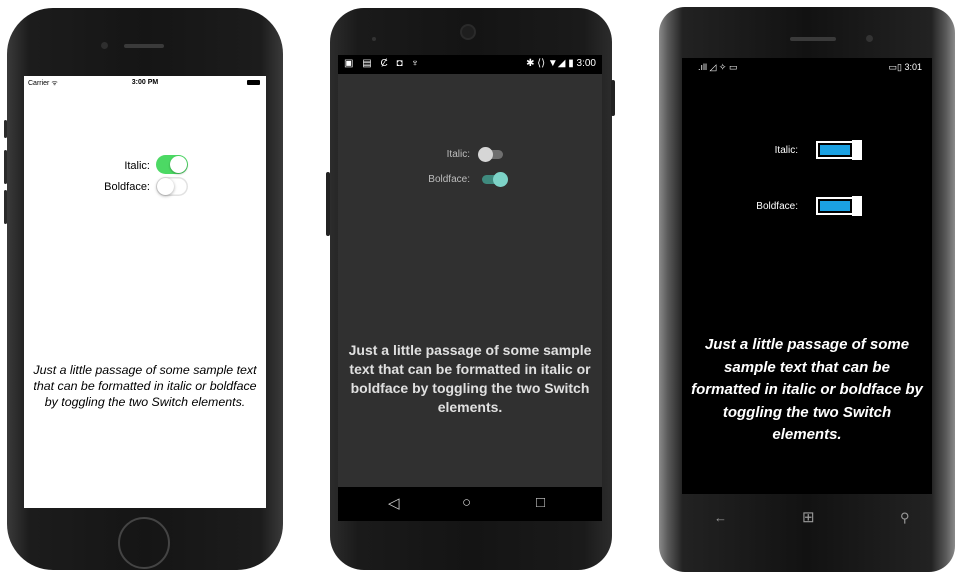  Describe the element at coordinates (104, 45) in the screenshot. I see `iphone-camera` at that location.